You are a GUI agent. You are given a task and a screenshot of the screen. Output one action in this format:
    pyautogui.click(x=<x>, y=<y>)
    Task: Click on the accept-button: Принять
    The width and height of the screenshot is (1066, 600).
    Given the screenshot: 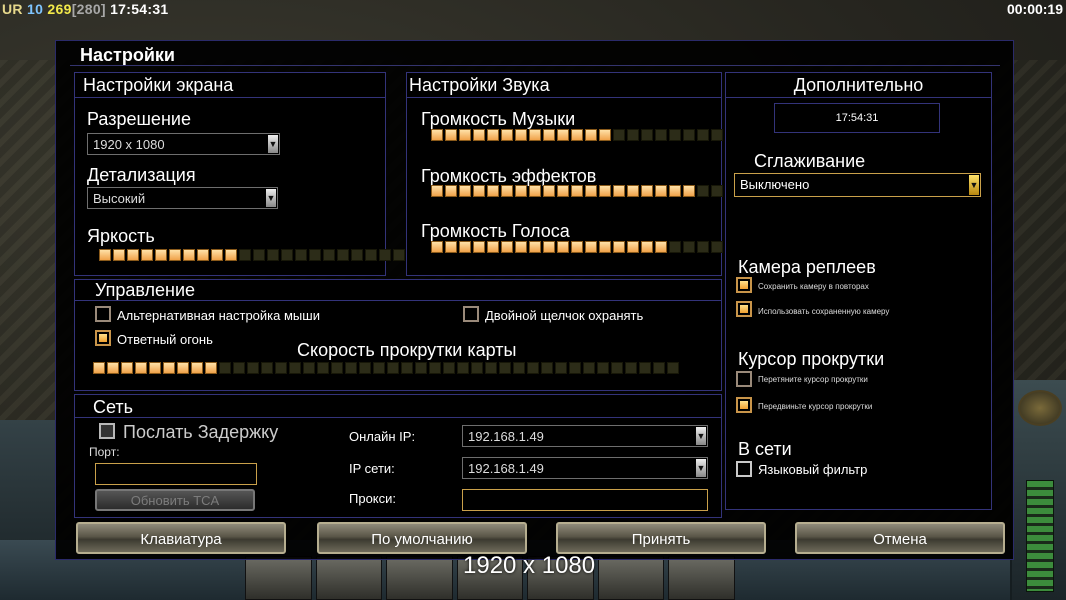 What is the action you would take?
    pyautogui.click(x=661, y=538)
    